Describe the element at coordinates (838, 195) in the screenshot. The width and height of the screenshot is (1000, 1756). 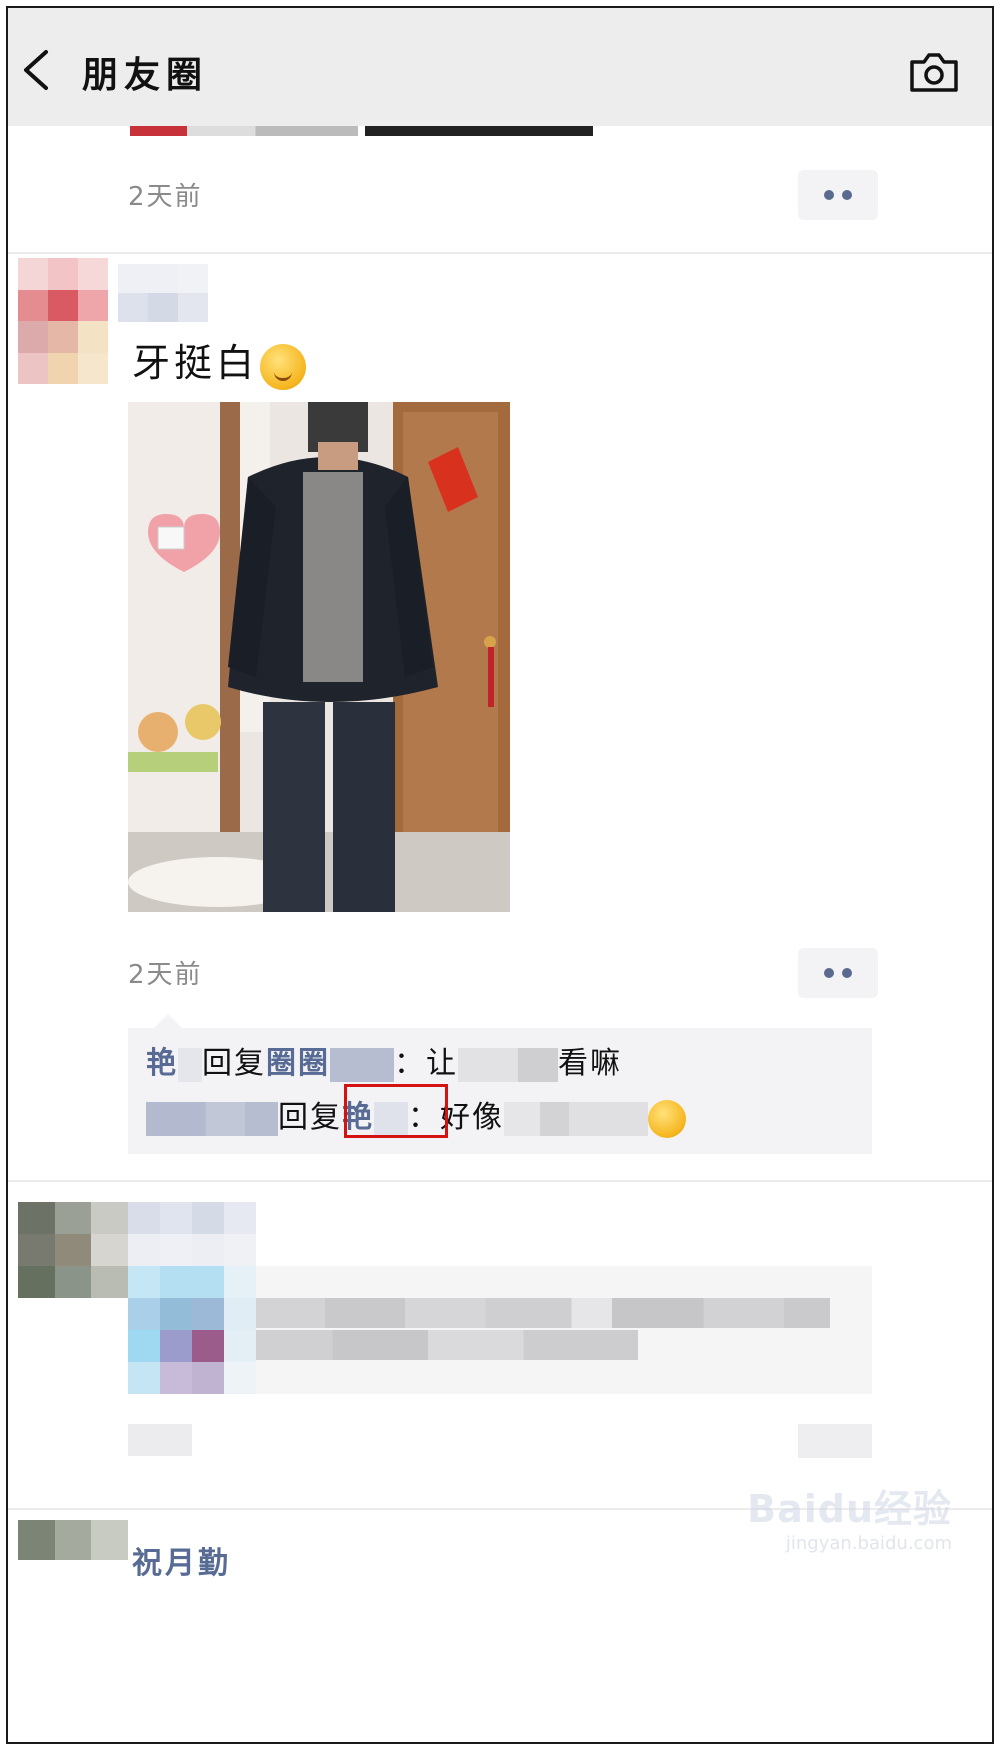
I see `previous-post-more-button` at that location.